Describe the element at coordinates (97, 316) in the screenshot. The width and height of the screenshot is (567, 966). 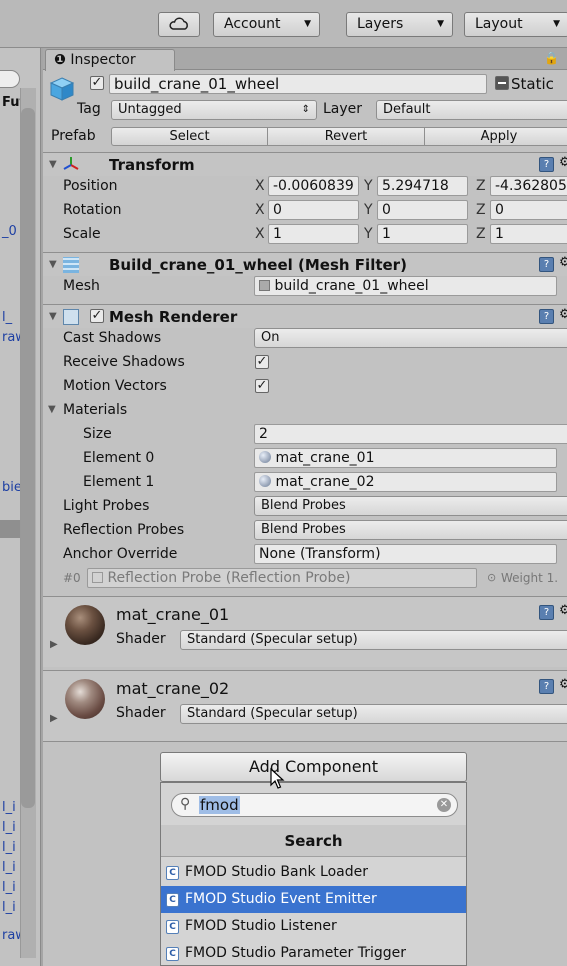
I see `mesh-renderer-enabled-checkbox: ✓` at that location.